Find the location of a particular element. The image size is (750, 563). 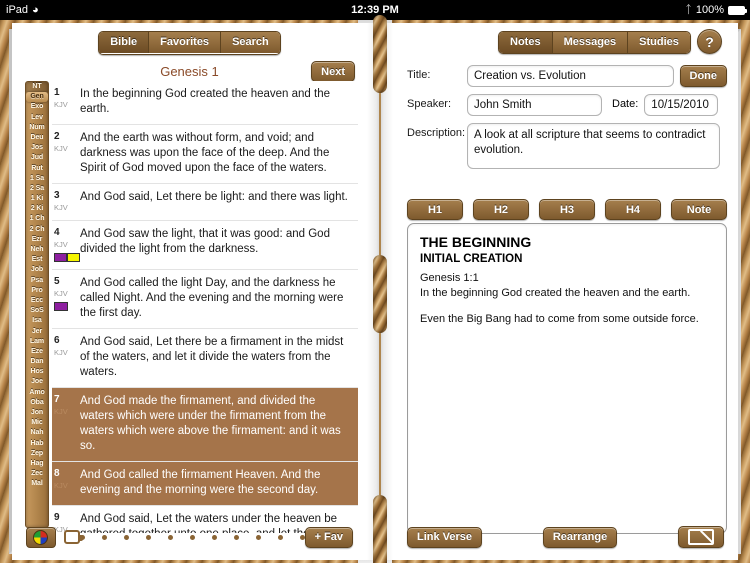

book-item-hag: Hag is located at coordinates (37, 464).